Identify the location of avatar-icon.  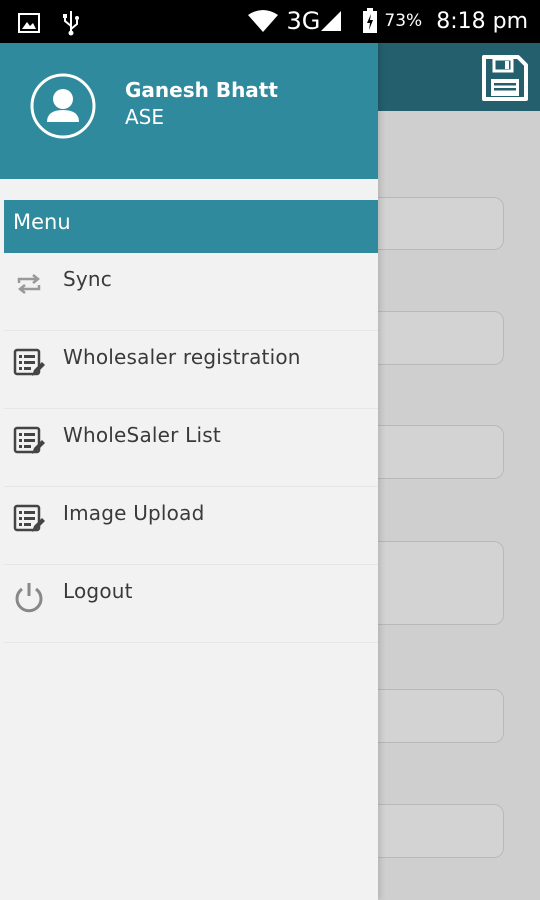
(63, 106).